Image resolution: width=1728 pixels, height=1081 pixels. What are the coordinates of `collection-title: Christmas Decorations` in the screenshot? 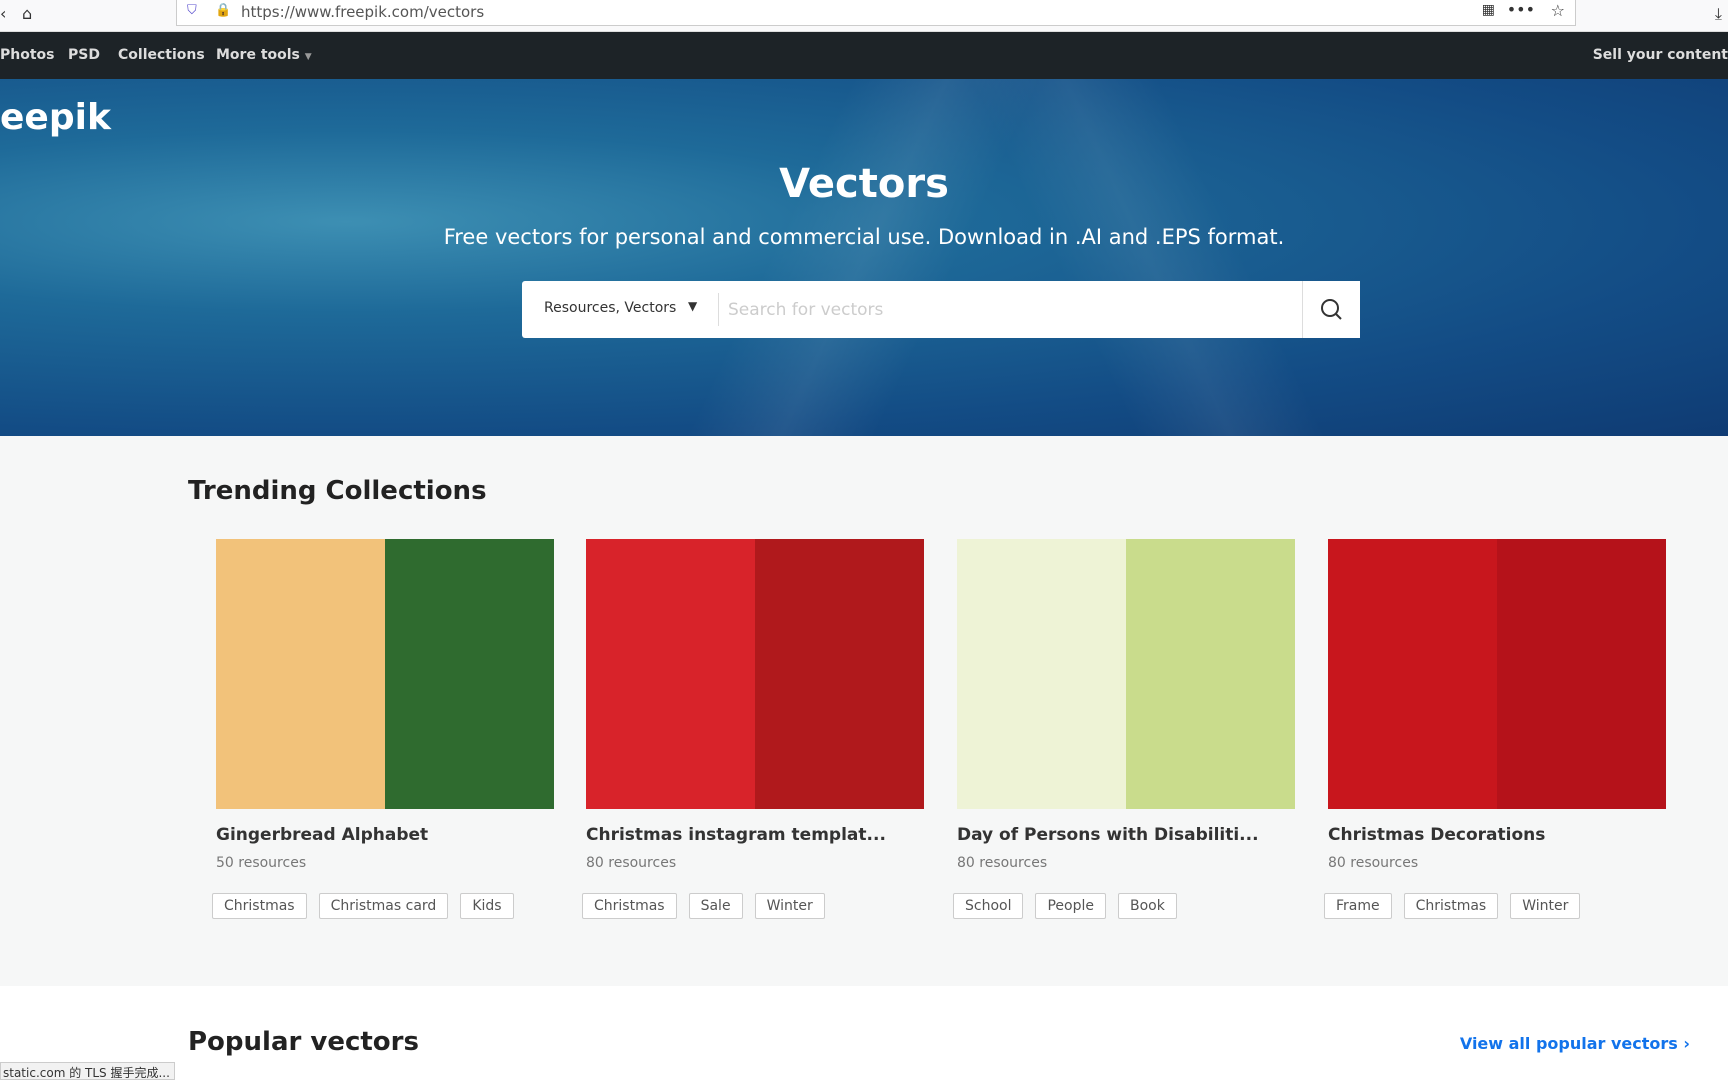 It's located at (1497, 835).